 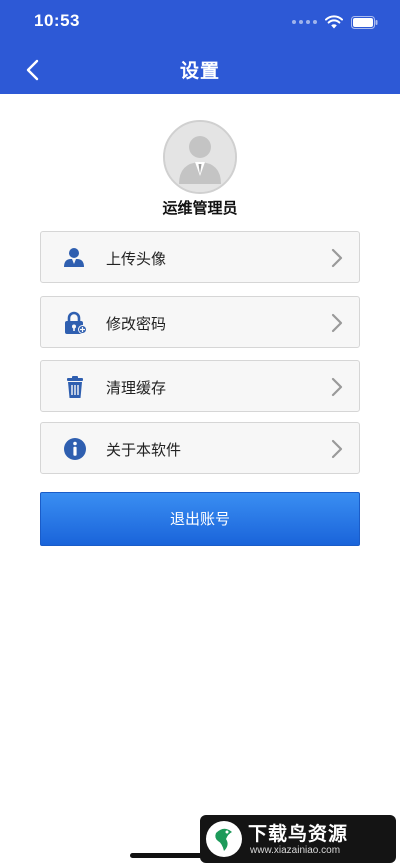 I want to click on logout-button: 退出账号, so click(x=200, y=519).